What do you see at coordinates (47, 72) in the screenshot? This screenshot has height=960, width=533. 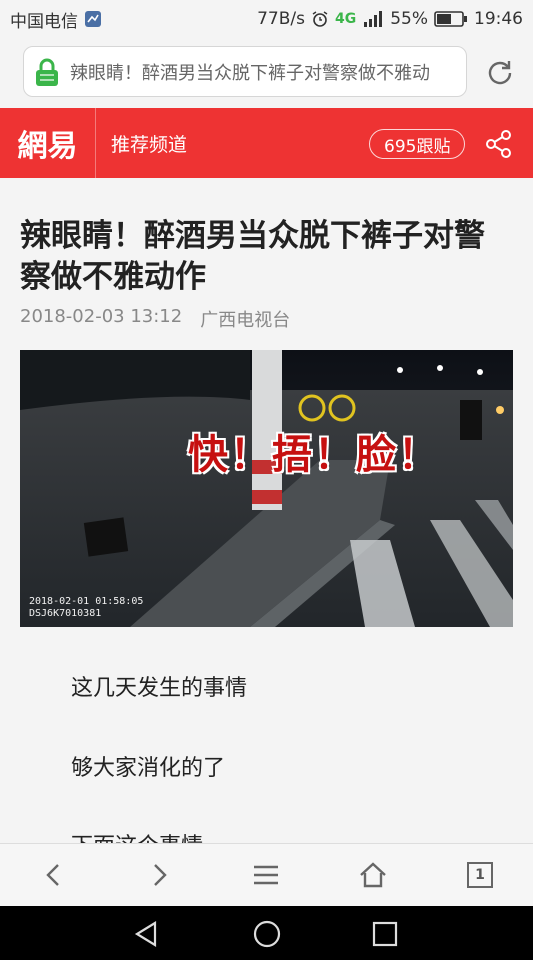 I see `lock-icon` at bounding box center [47, 72].